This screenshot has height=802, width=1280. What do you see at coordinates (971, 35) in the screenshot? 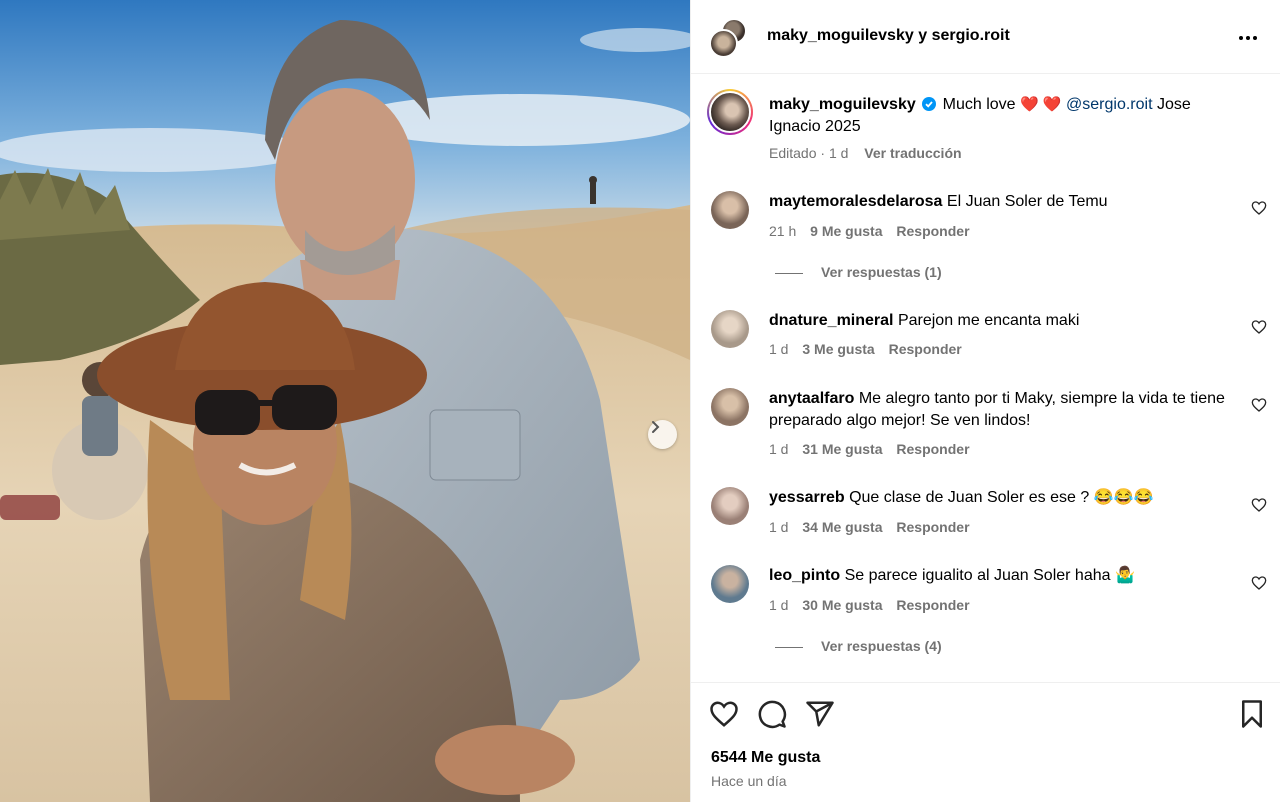
I see `username-link: sergio.roit` at bounding box center [971, 35].